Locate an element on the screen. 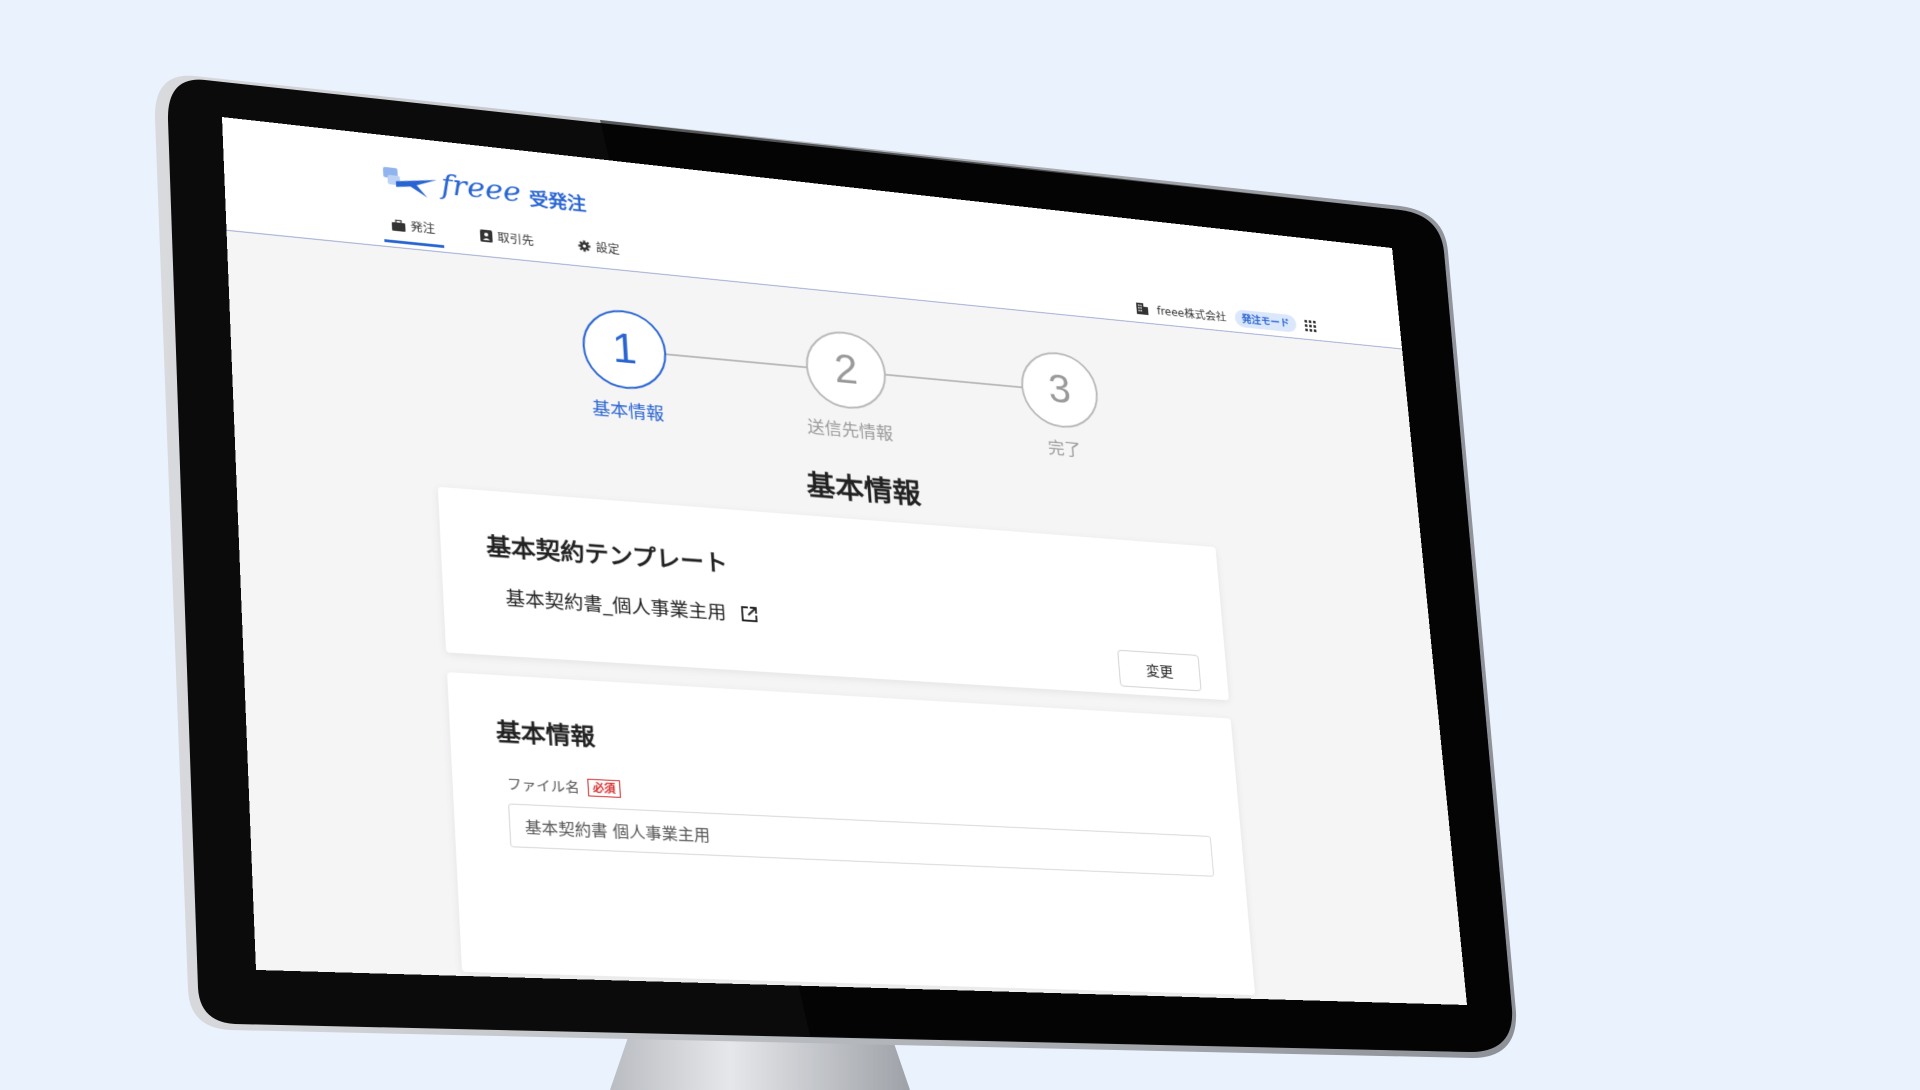 The width and height of the screenshot is (1920, 1090). step-number: 3 is located at coordinates (1059, 389).